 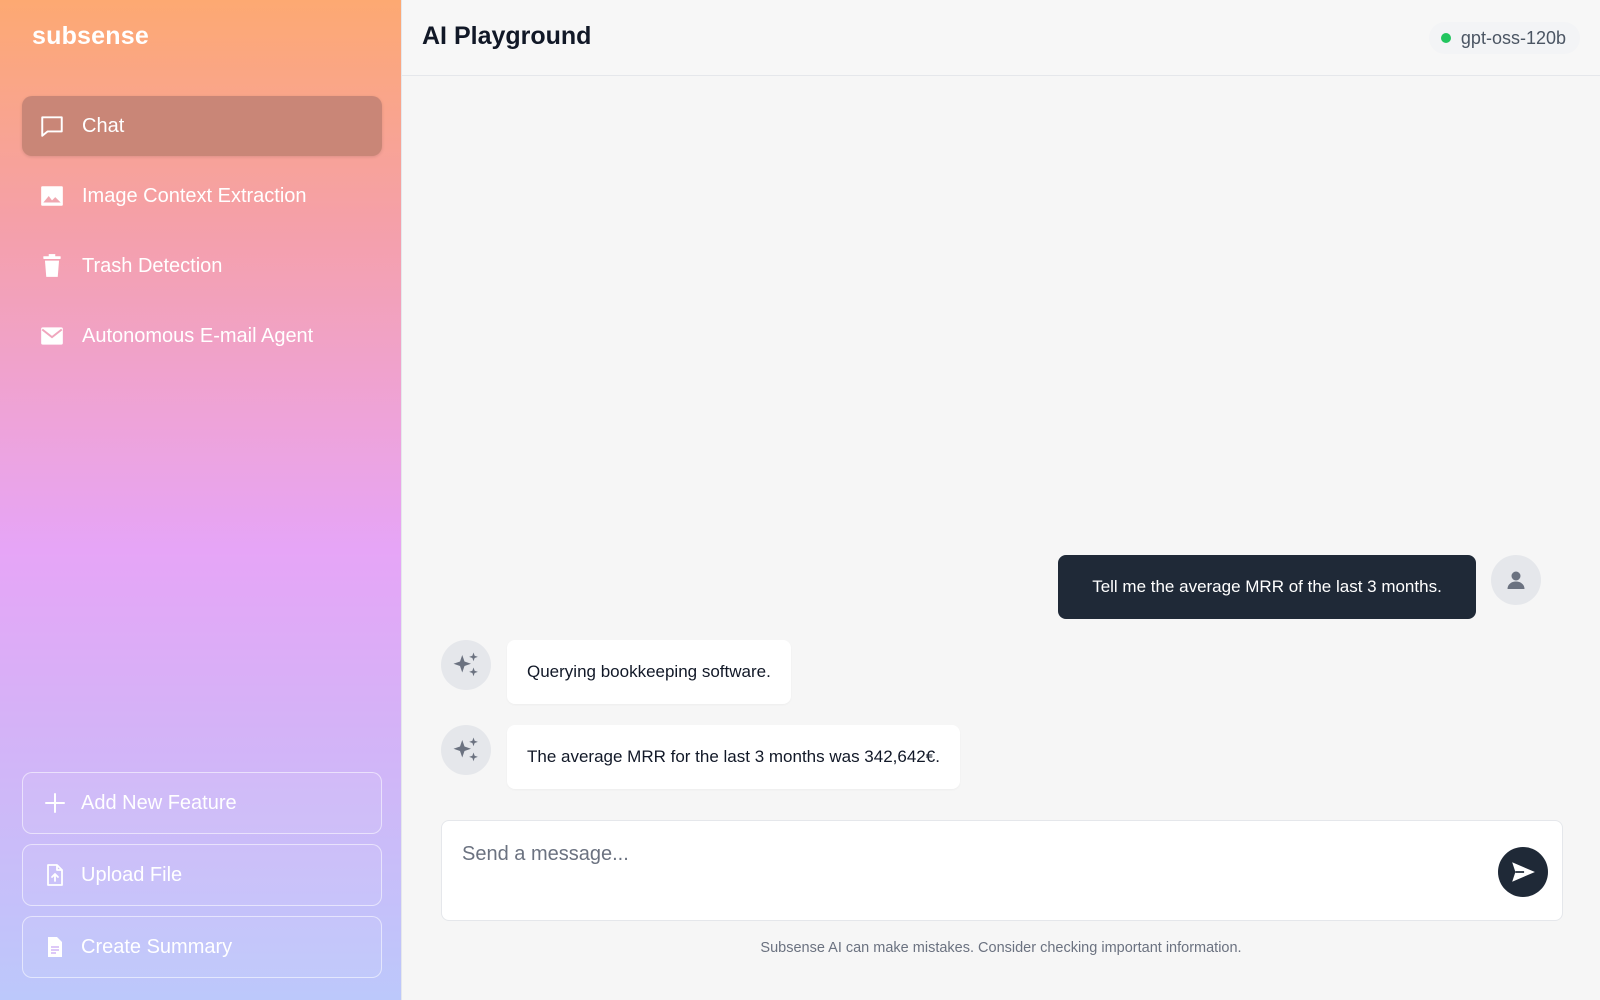 I want to click on sidebar-item-image-context-extraction: Image Context Extraction, so click(x=202, y=196).